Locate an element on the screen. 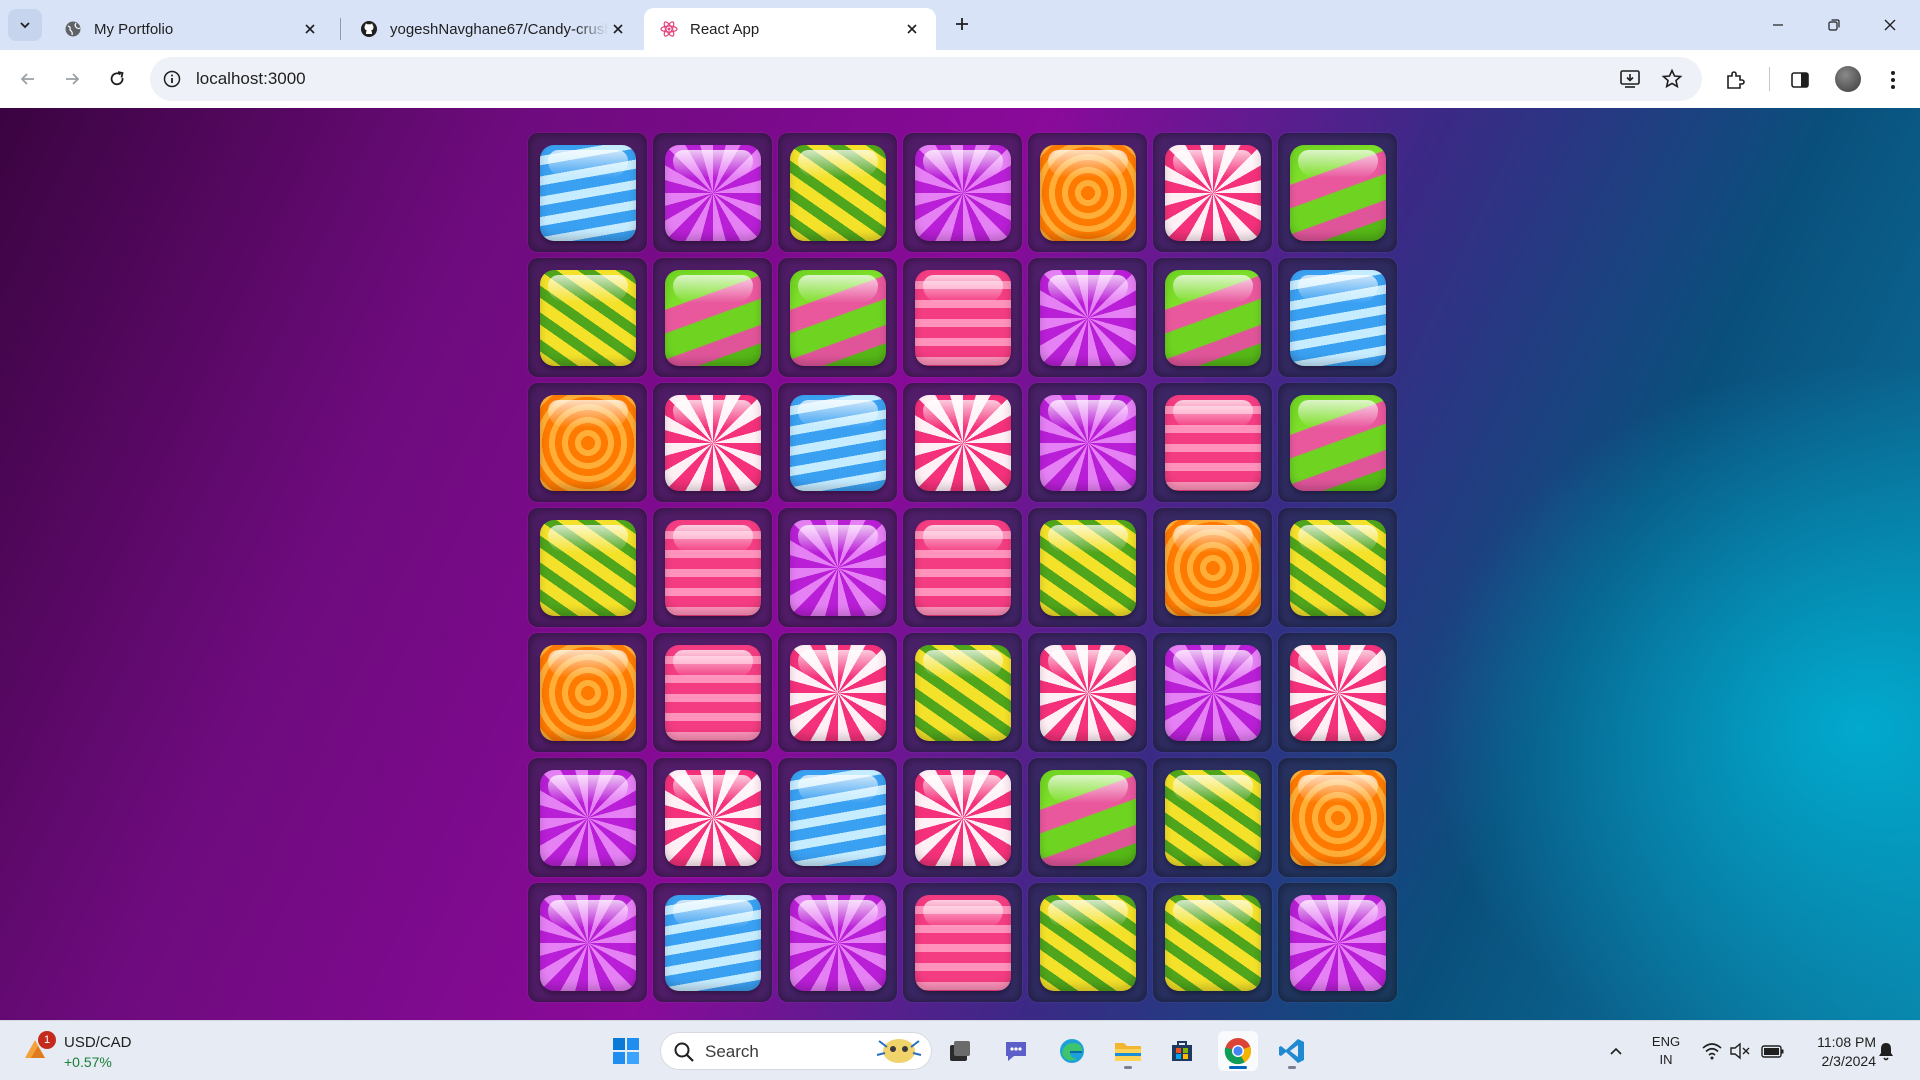 This screenshot has width=1920, height=1080. tab-my-portfolio: My Portfolio is located at coordinates (191, 29).